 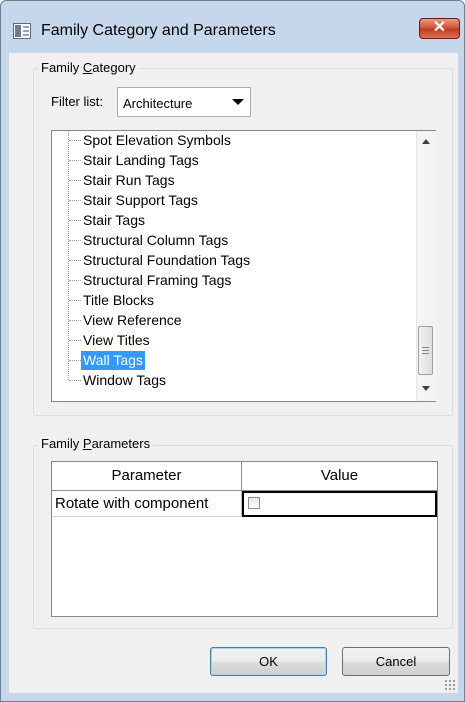 What do you see at coordinates (232, 201) in the screenshot?
I see `tree-item: Stair Support Tags` at bounding box center [232, 201].